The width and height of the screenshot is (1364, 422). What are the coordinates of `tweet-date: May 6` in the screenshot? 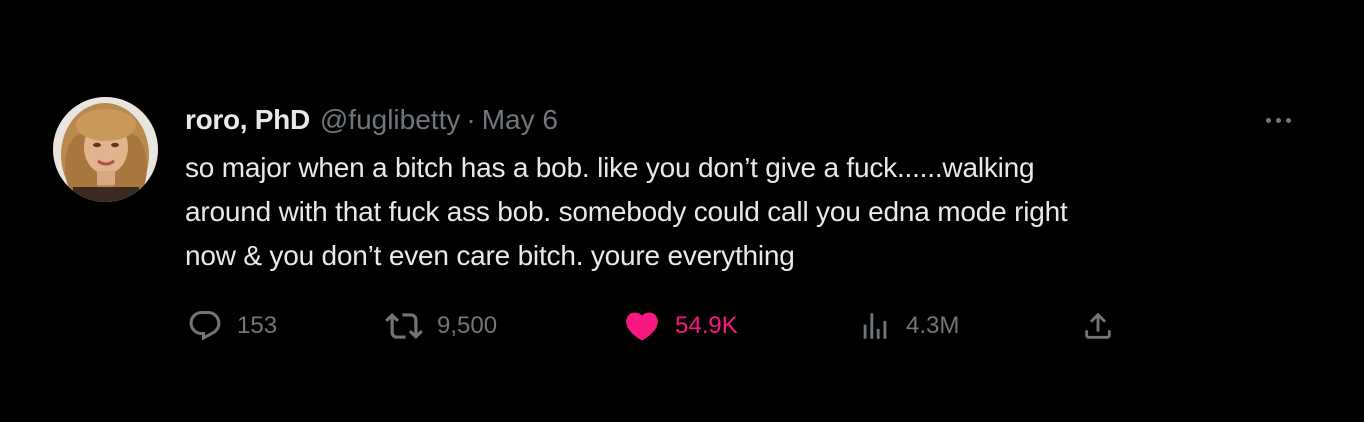 It's located at (520, 120).